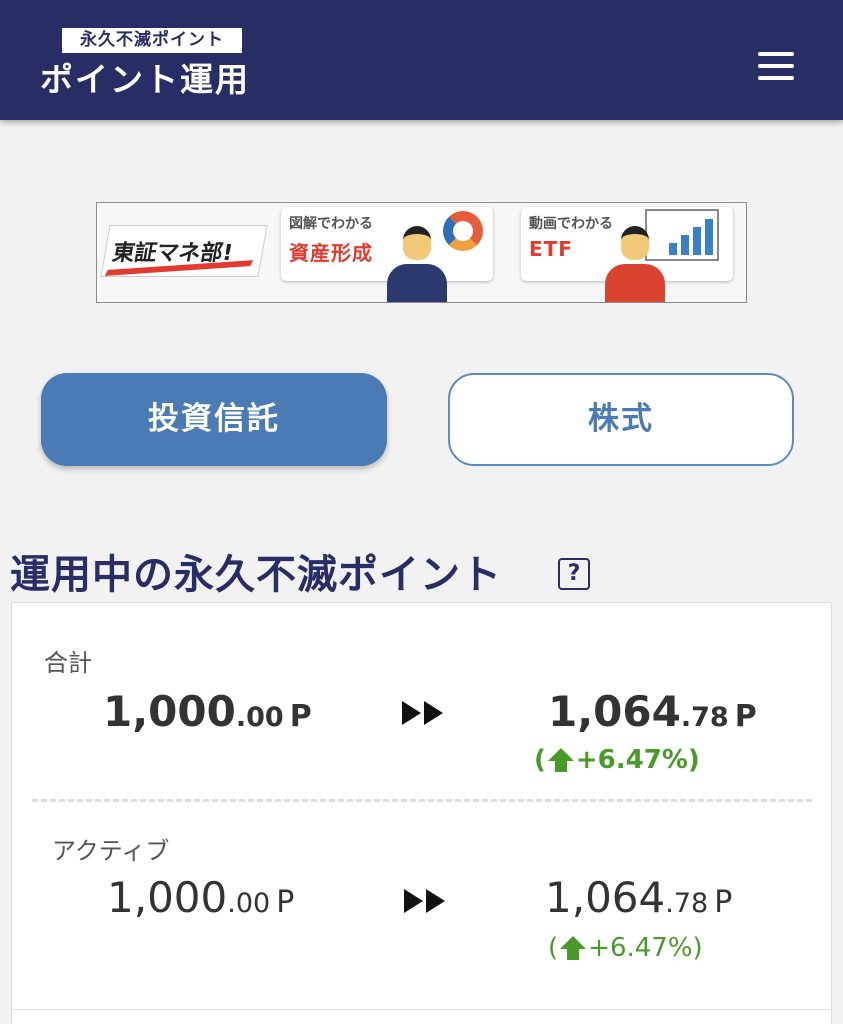 The image size is (843, 1024). What do you see at coordinates (422, 800) in the screenshot?
I see `dashed-divider` at bounding box center [422, 800].